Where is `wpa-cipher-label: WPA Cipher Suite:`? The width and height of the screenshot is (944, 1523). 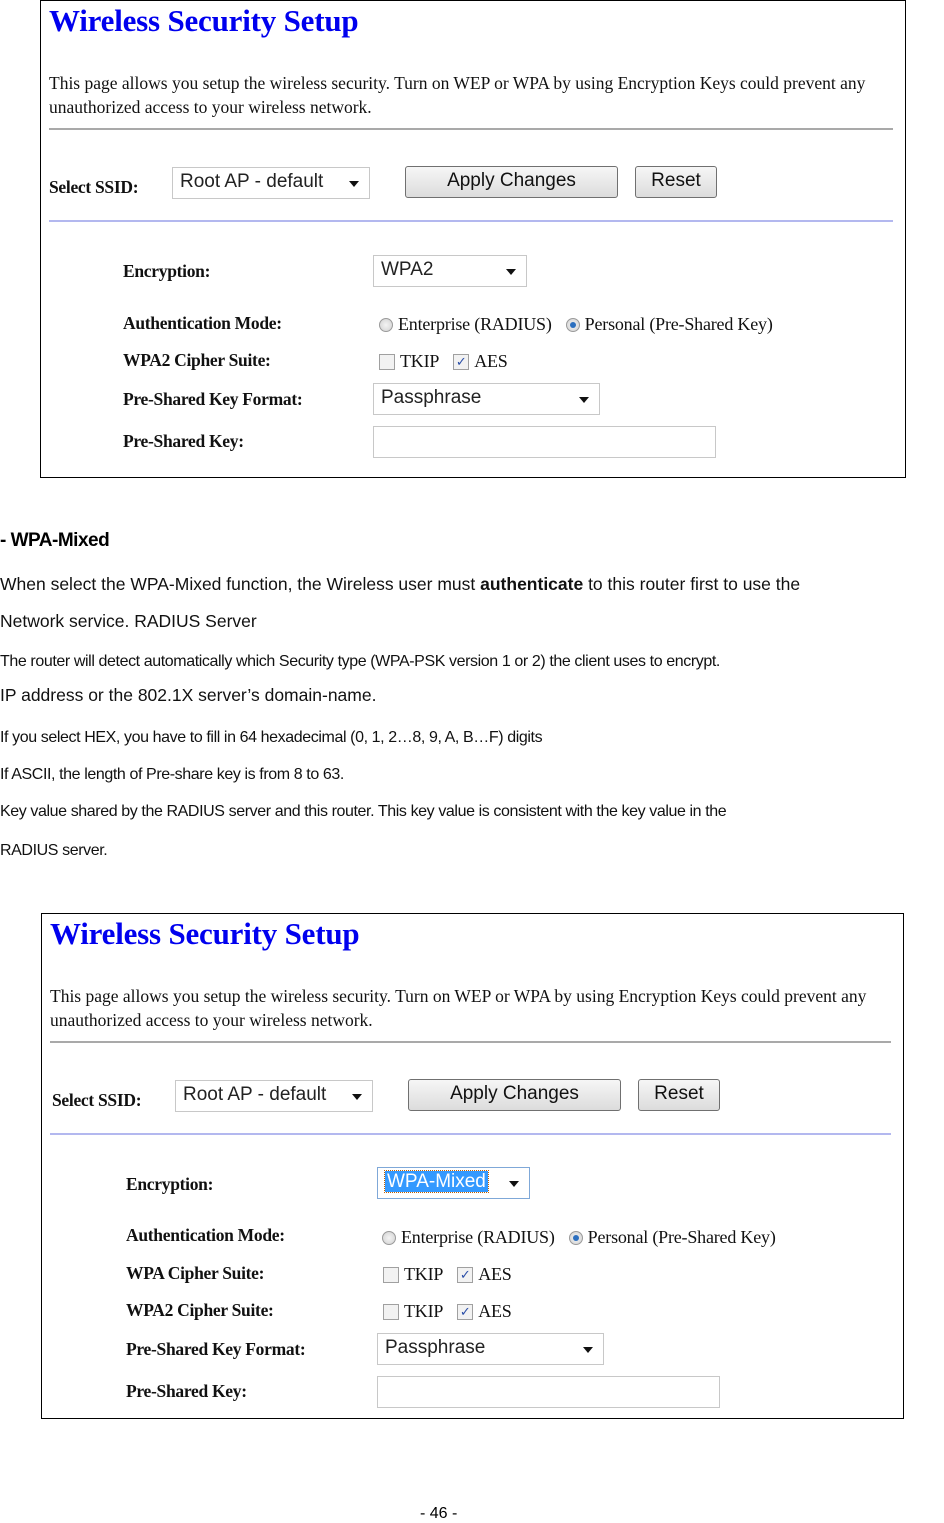 wpa-cipher-label: WPA Cipher Suite: is located at coordinates (195, 1273).